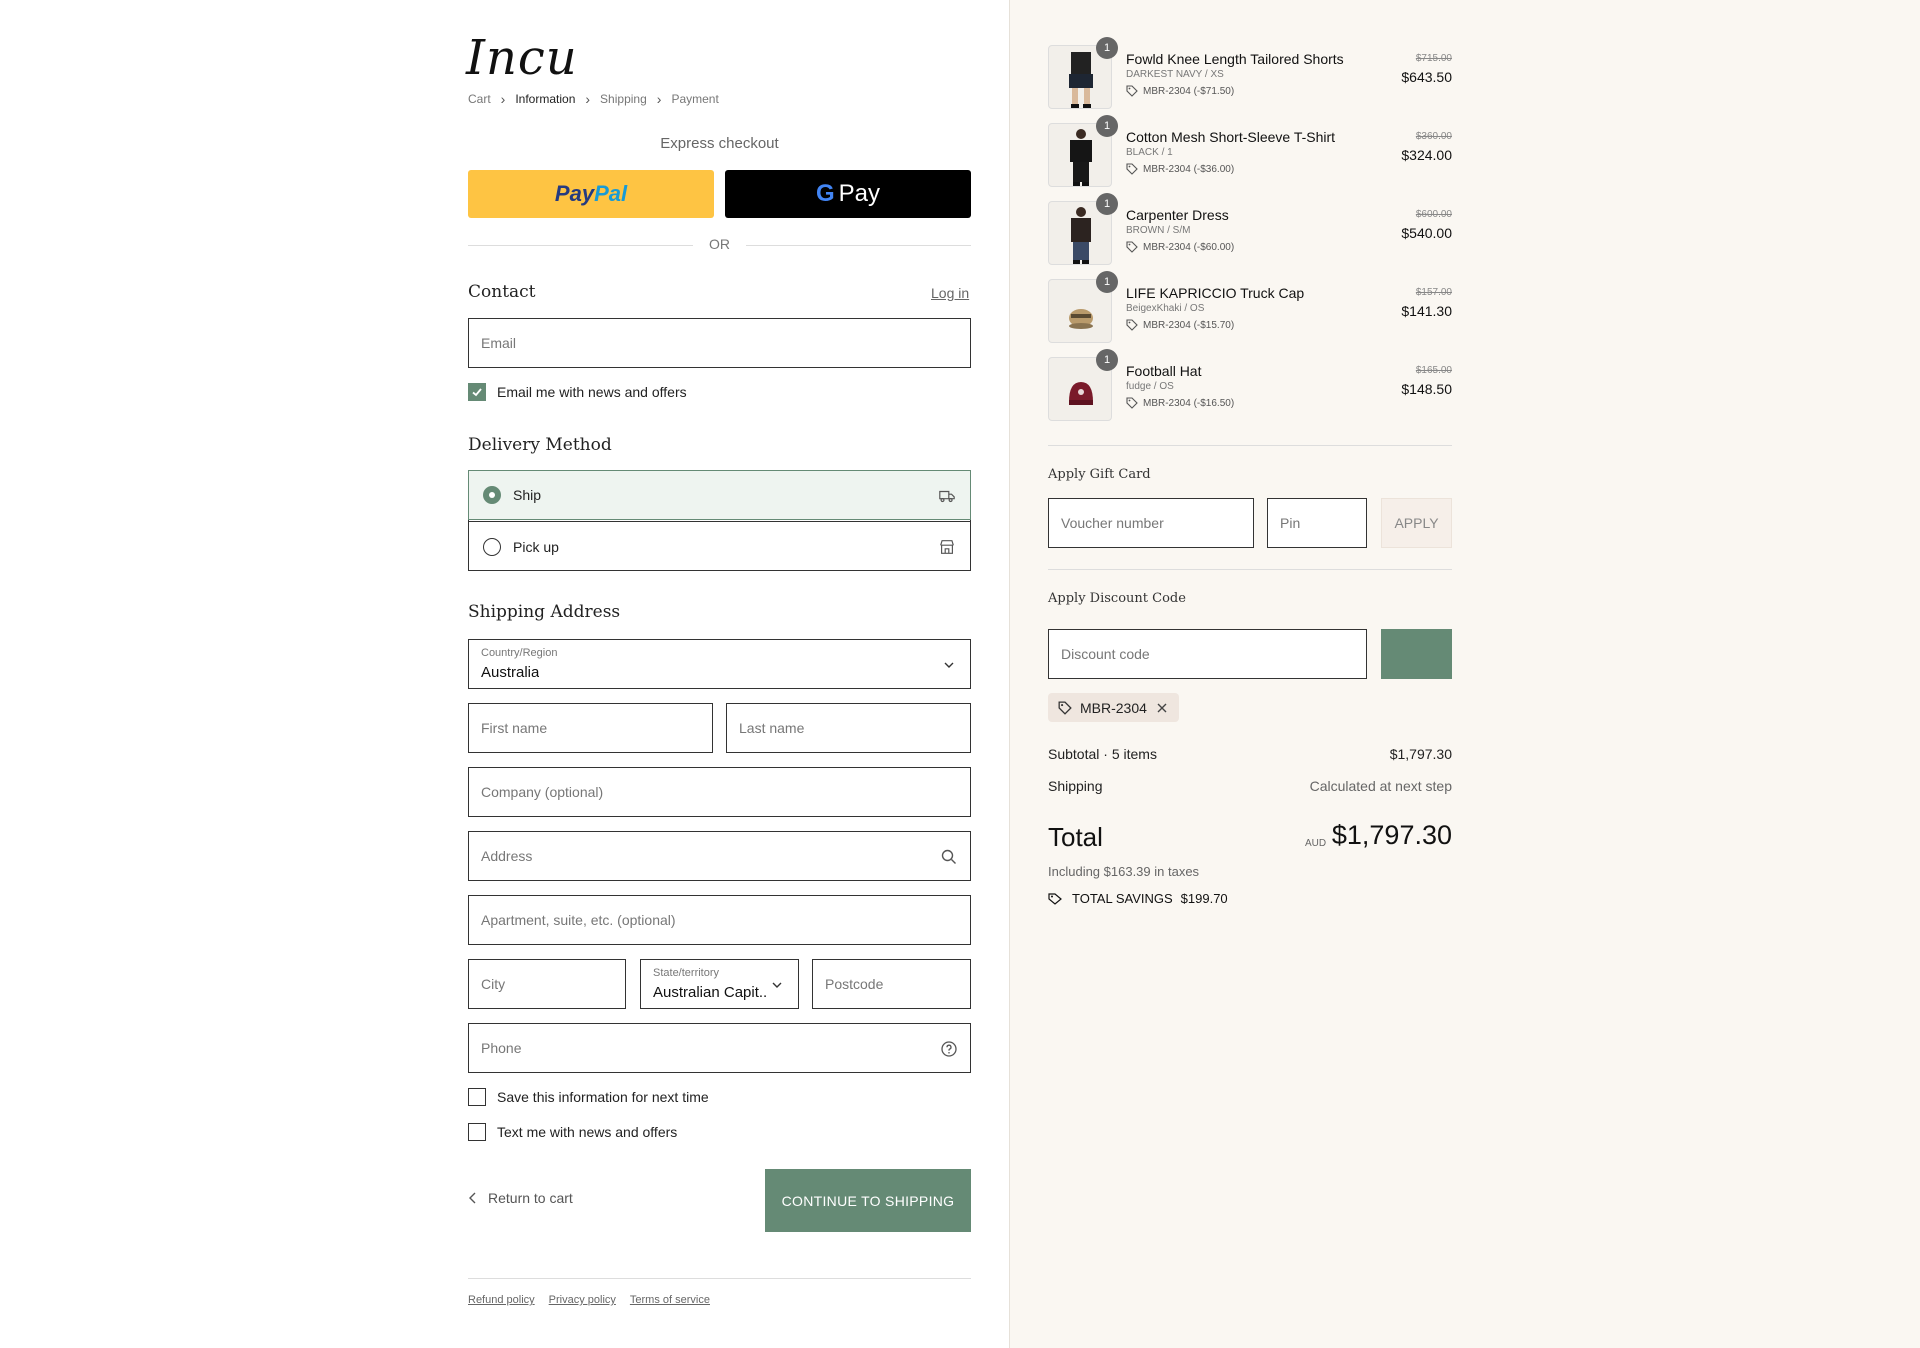  I want to click on paypal-logo-text-2: Pal, so click(611, 193).